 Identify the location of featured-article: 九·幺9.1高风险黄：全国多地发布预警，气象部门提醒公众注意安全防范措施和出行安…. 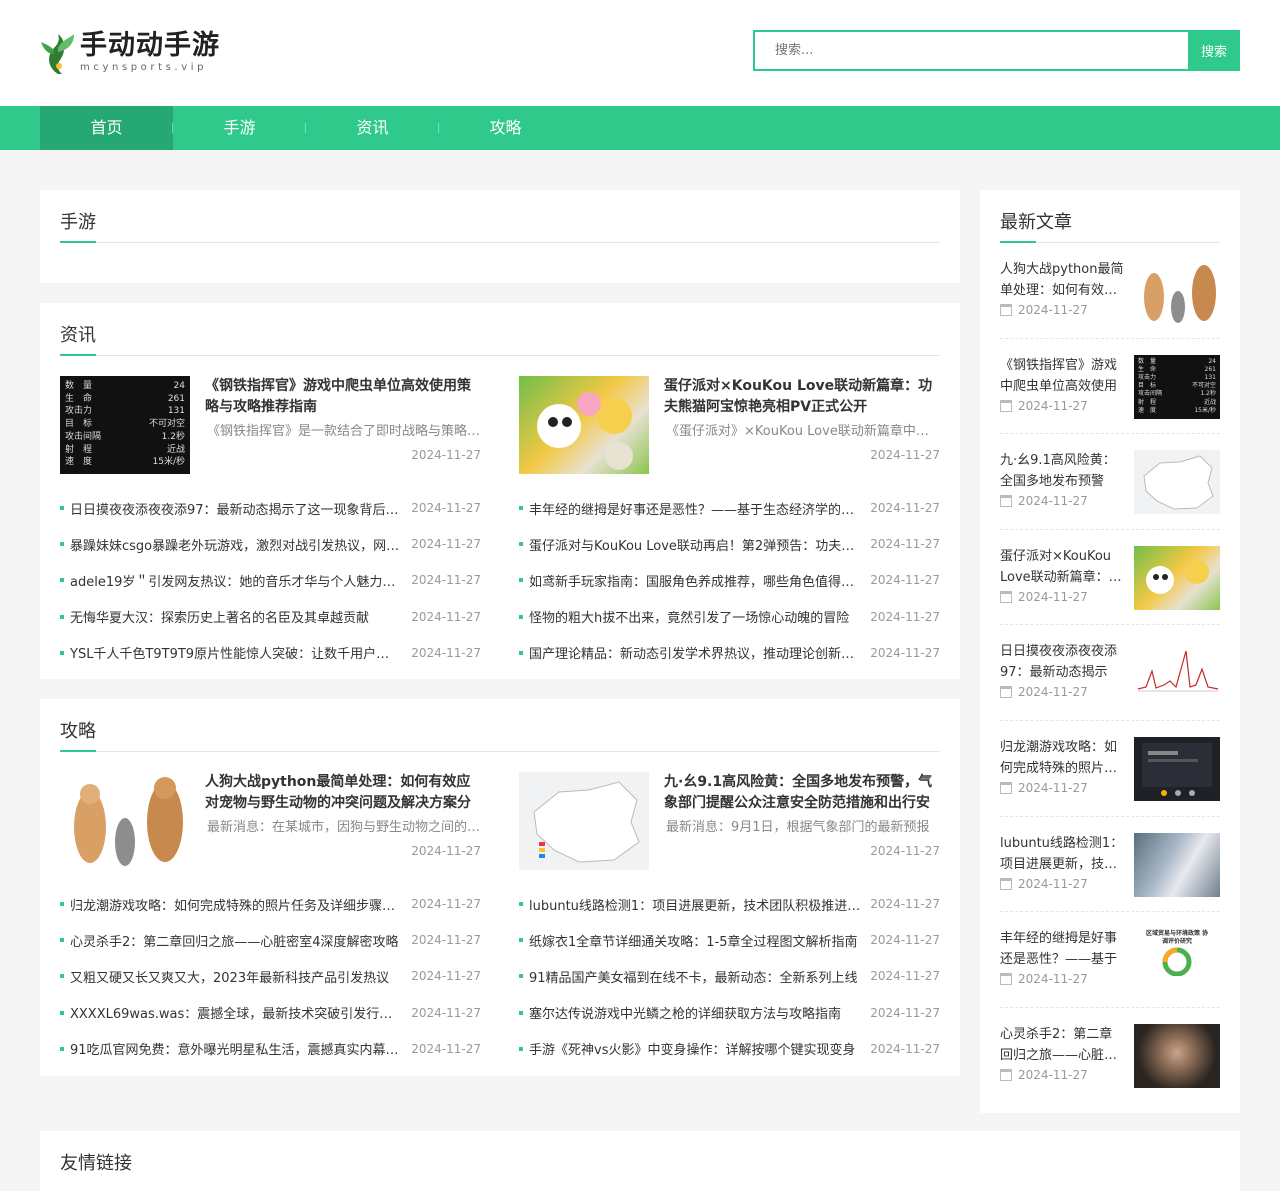
(729, 821).